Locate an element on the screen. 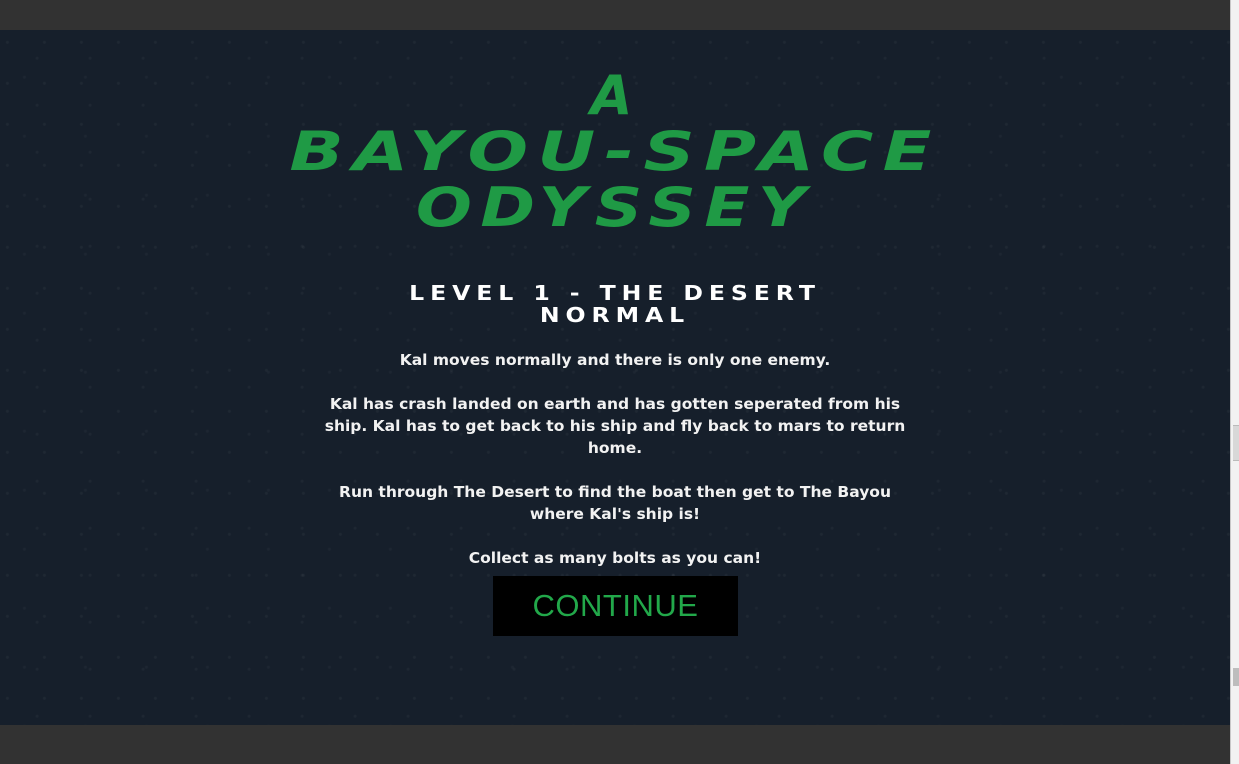 The width and height of the screenshot is (1239, 764). difficulty-label: Normal is located at coordinates (615, 315).